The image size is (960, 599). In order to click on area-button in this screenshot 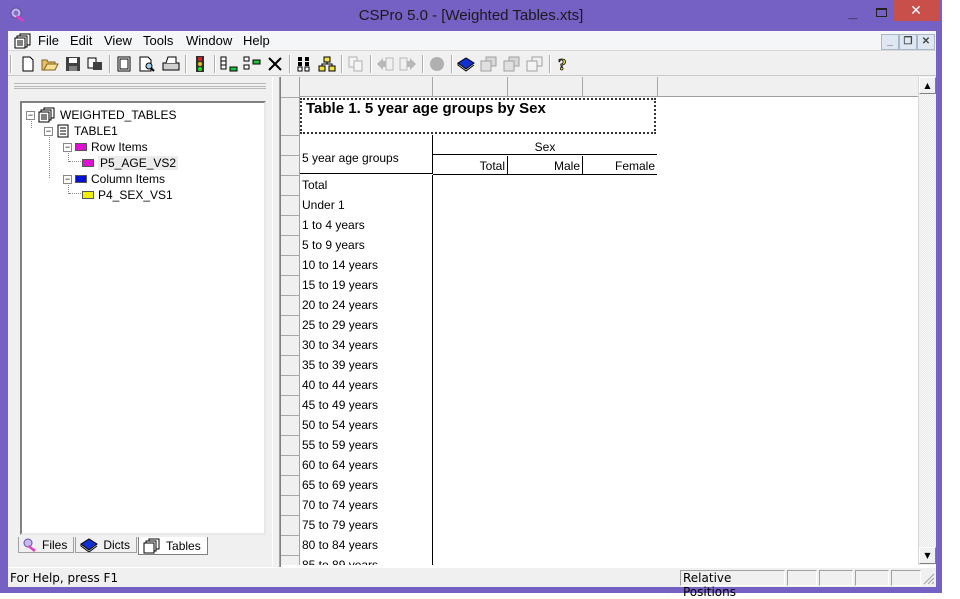, I will do `click(304, 64)`.